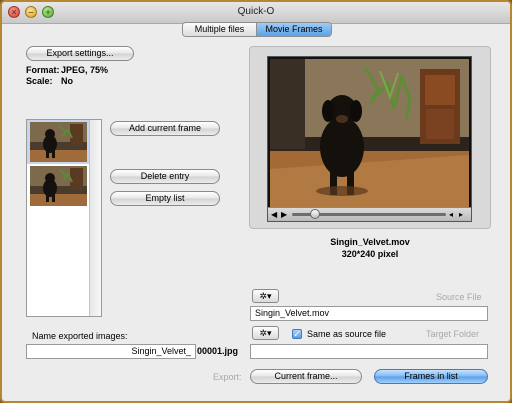  I want to click on export-name-suffix: 00001.jpg, so click(218, 351).